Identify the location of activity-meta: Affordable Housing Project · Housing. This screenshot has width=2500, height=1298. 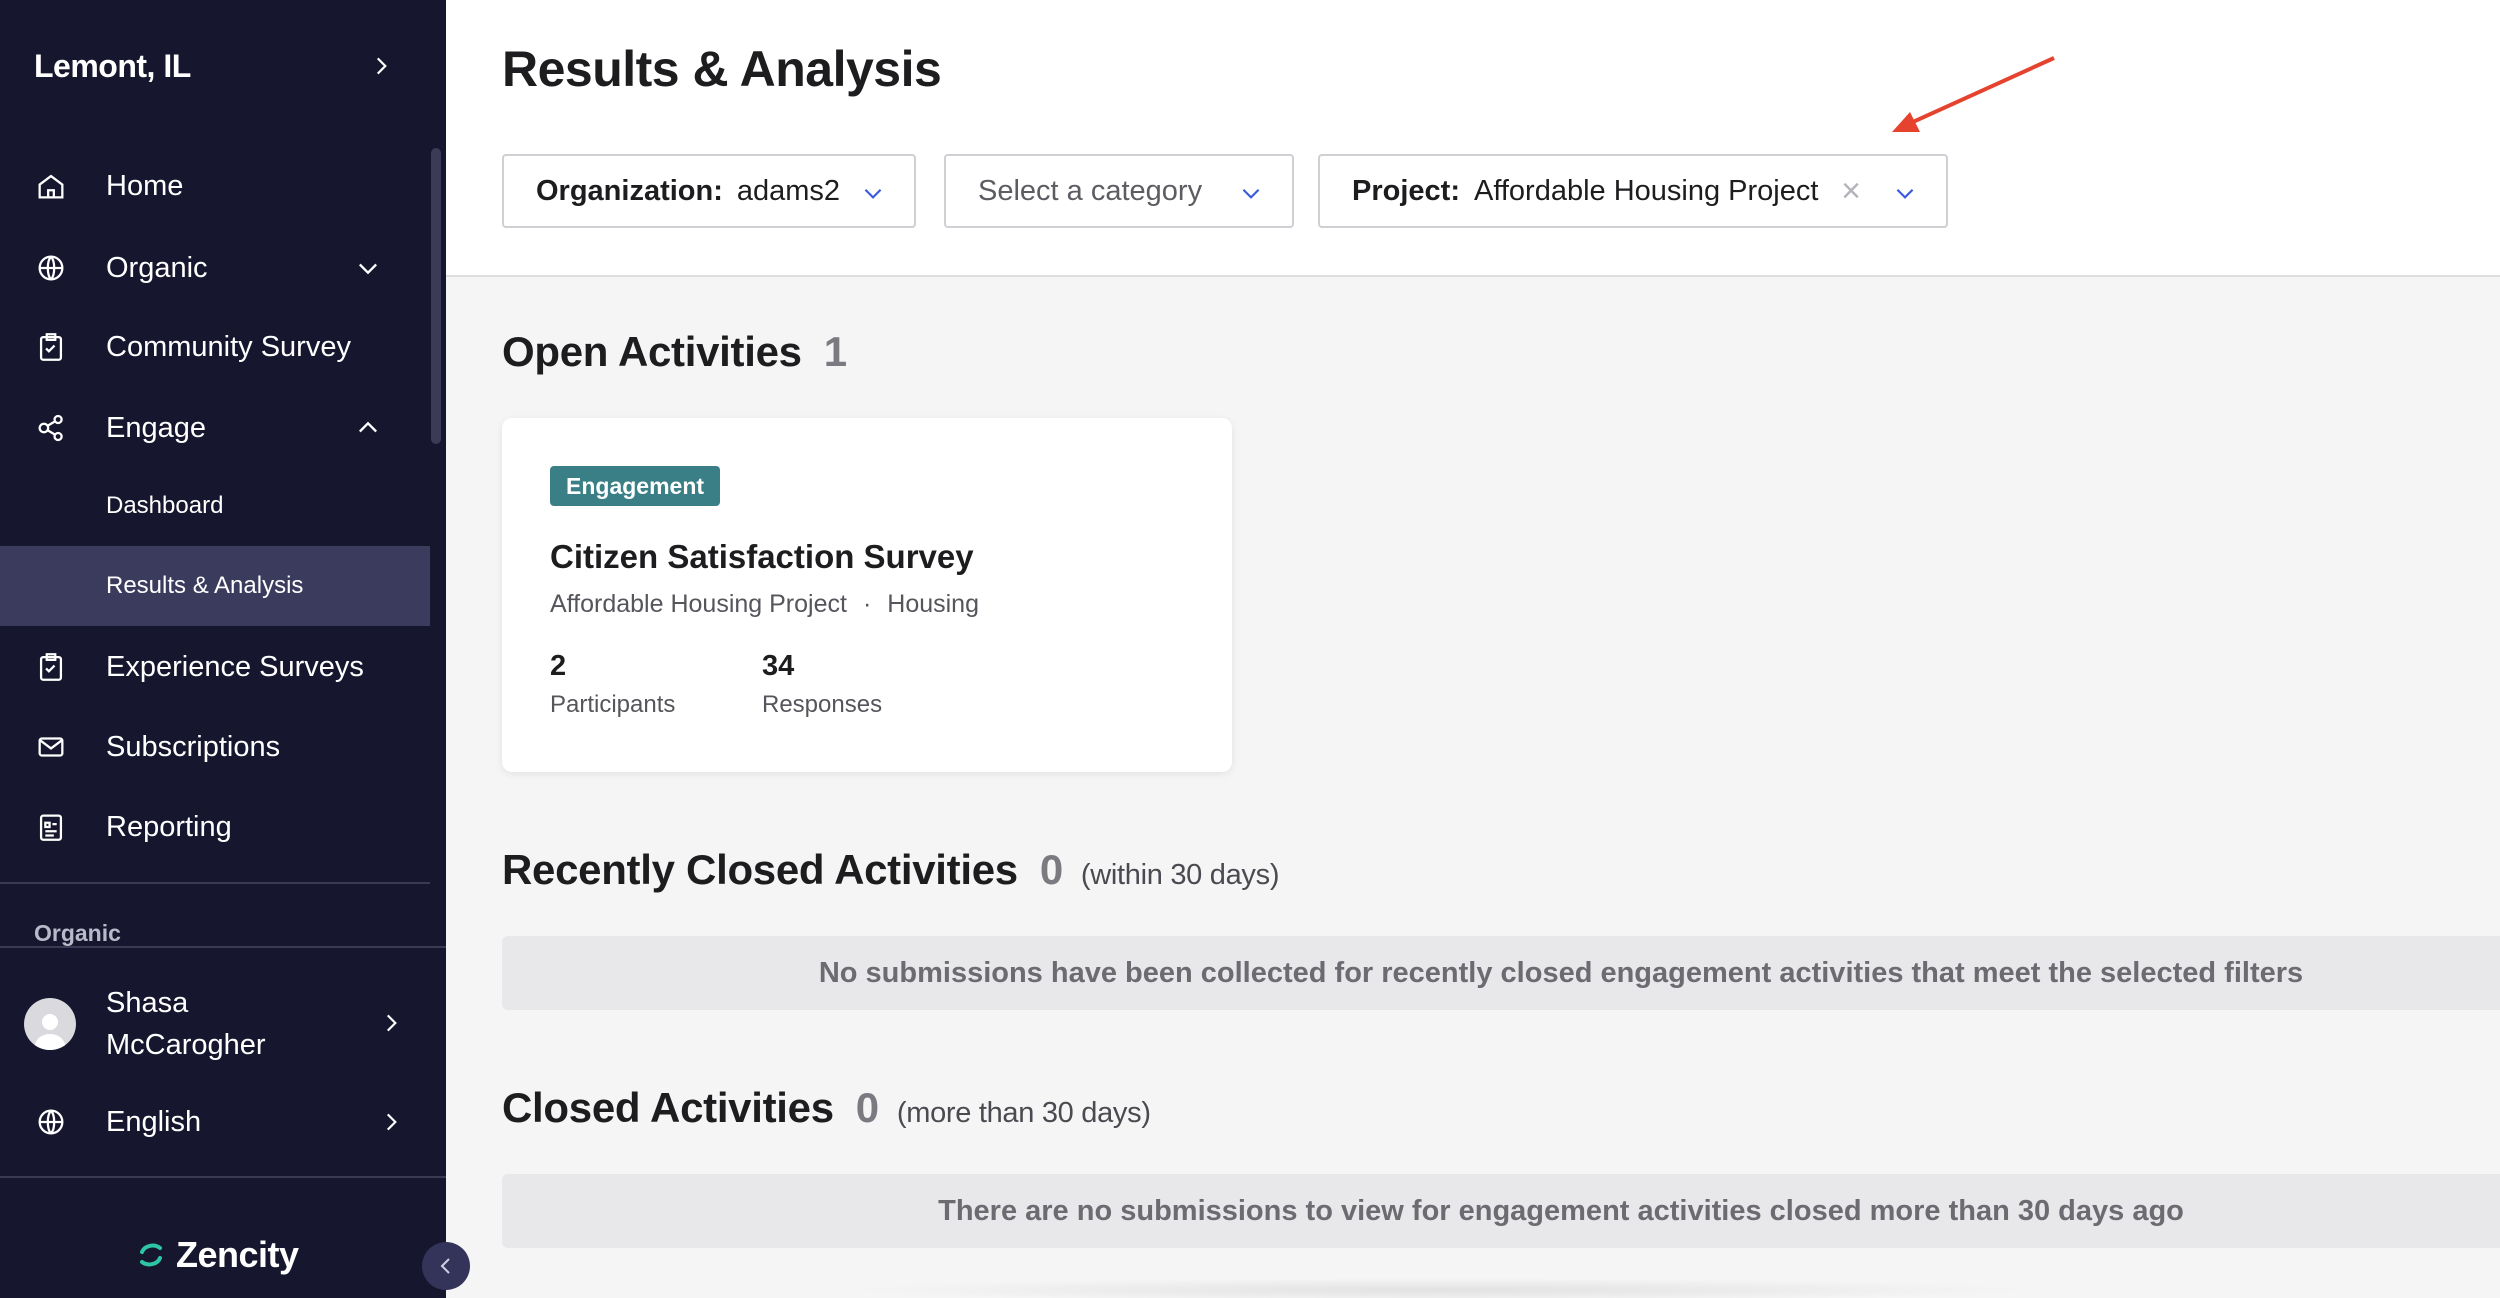
(764, 604).